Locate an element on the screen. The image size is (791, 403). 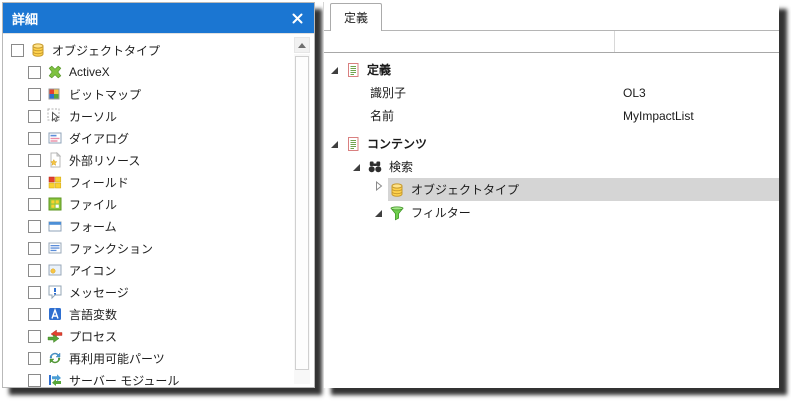
property-value: MyImpactList is located at coordinates (658, 115).